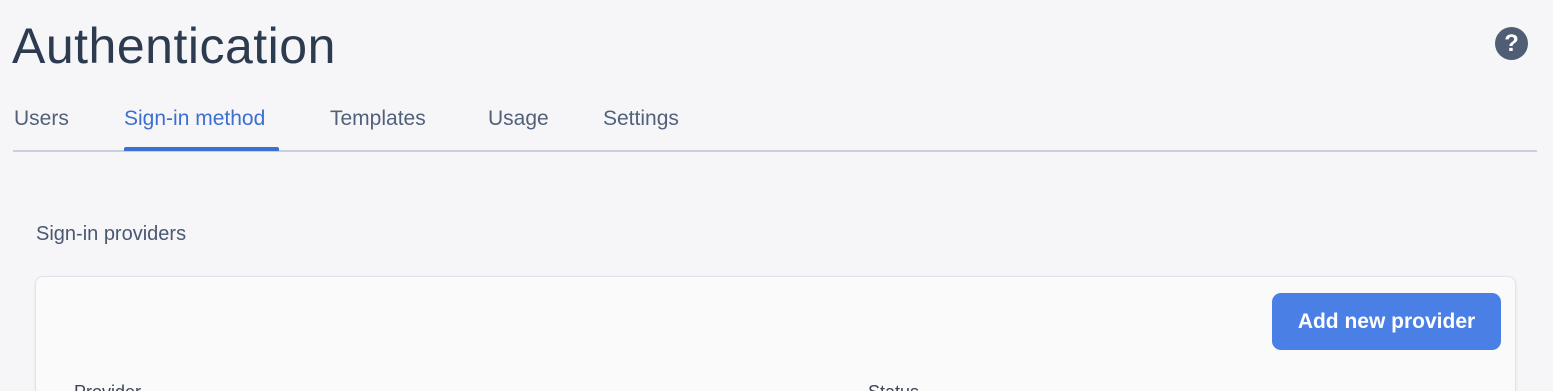 This screenshot has width=1553, height=391. I want to click on sign-in-providers-heading: Sign-in providers, so click(111, 234).